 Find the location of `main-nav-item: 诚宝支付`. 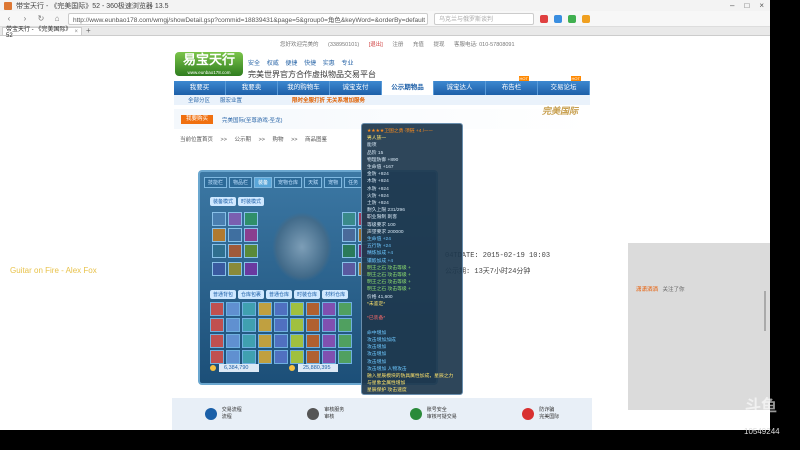

main-nav-item: 诚宝支付 is located at coordinates (356, 88).